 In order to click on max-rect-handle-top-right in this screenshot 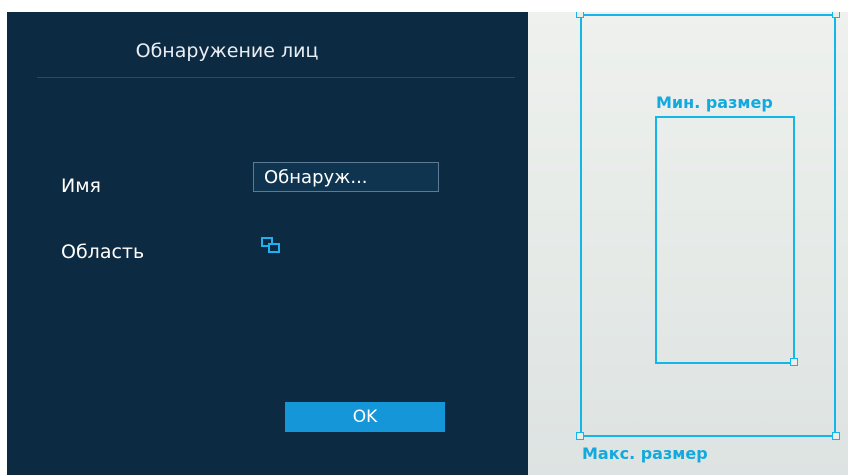, I will do `click(836, 15)`.